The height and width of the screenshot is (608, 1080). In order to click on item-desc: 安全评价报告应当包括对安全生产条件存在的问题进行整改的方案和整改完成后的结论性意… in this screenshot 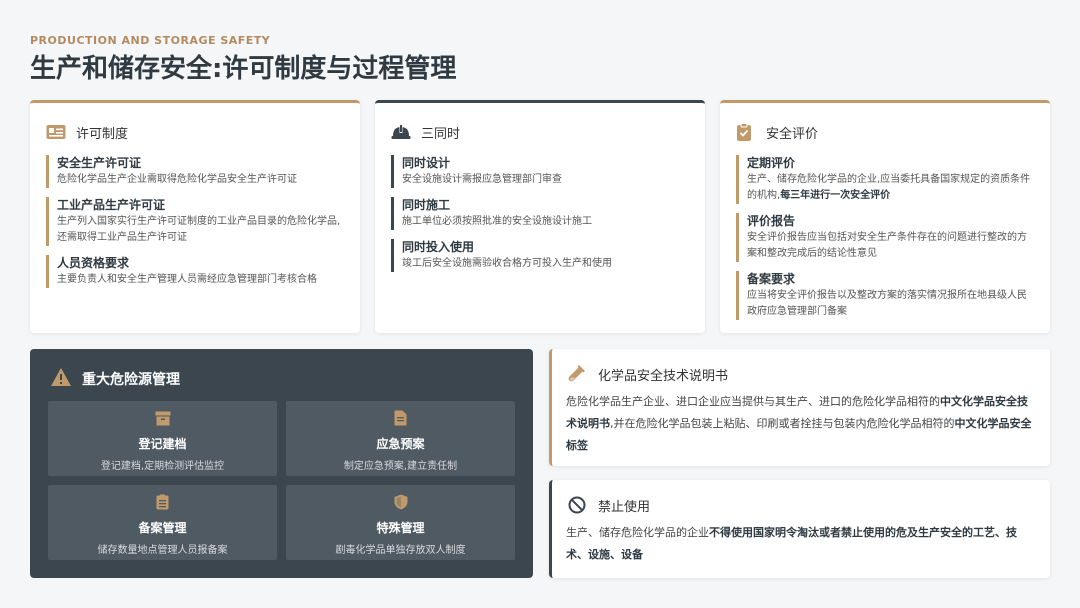, I will do `click(887, 245)`.